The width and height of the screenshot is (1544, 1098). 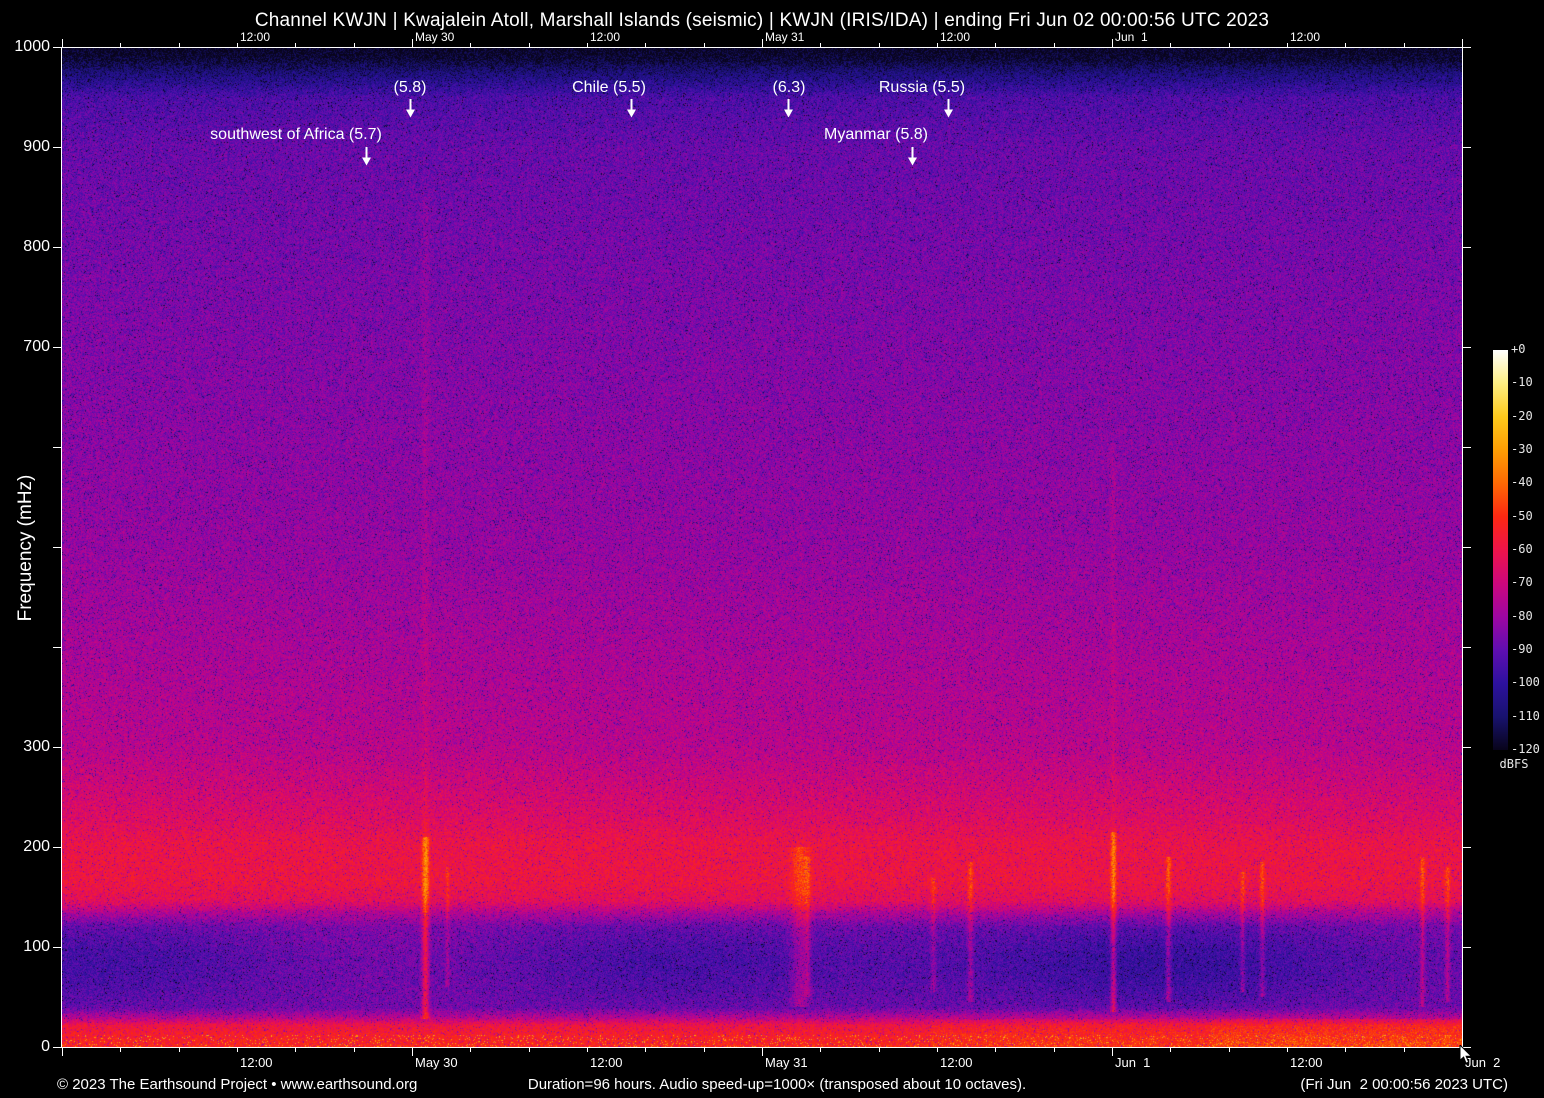 I want to click on colorbar-tick-label: +0, so click(x=1518, y=349).